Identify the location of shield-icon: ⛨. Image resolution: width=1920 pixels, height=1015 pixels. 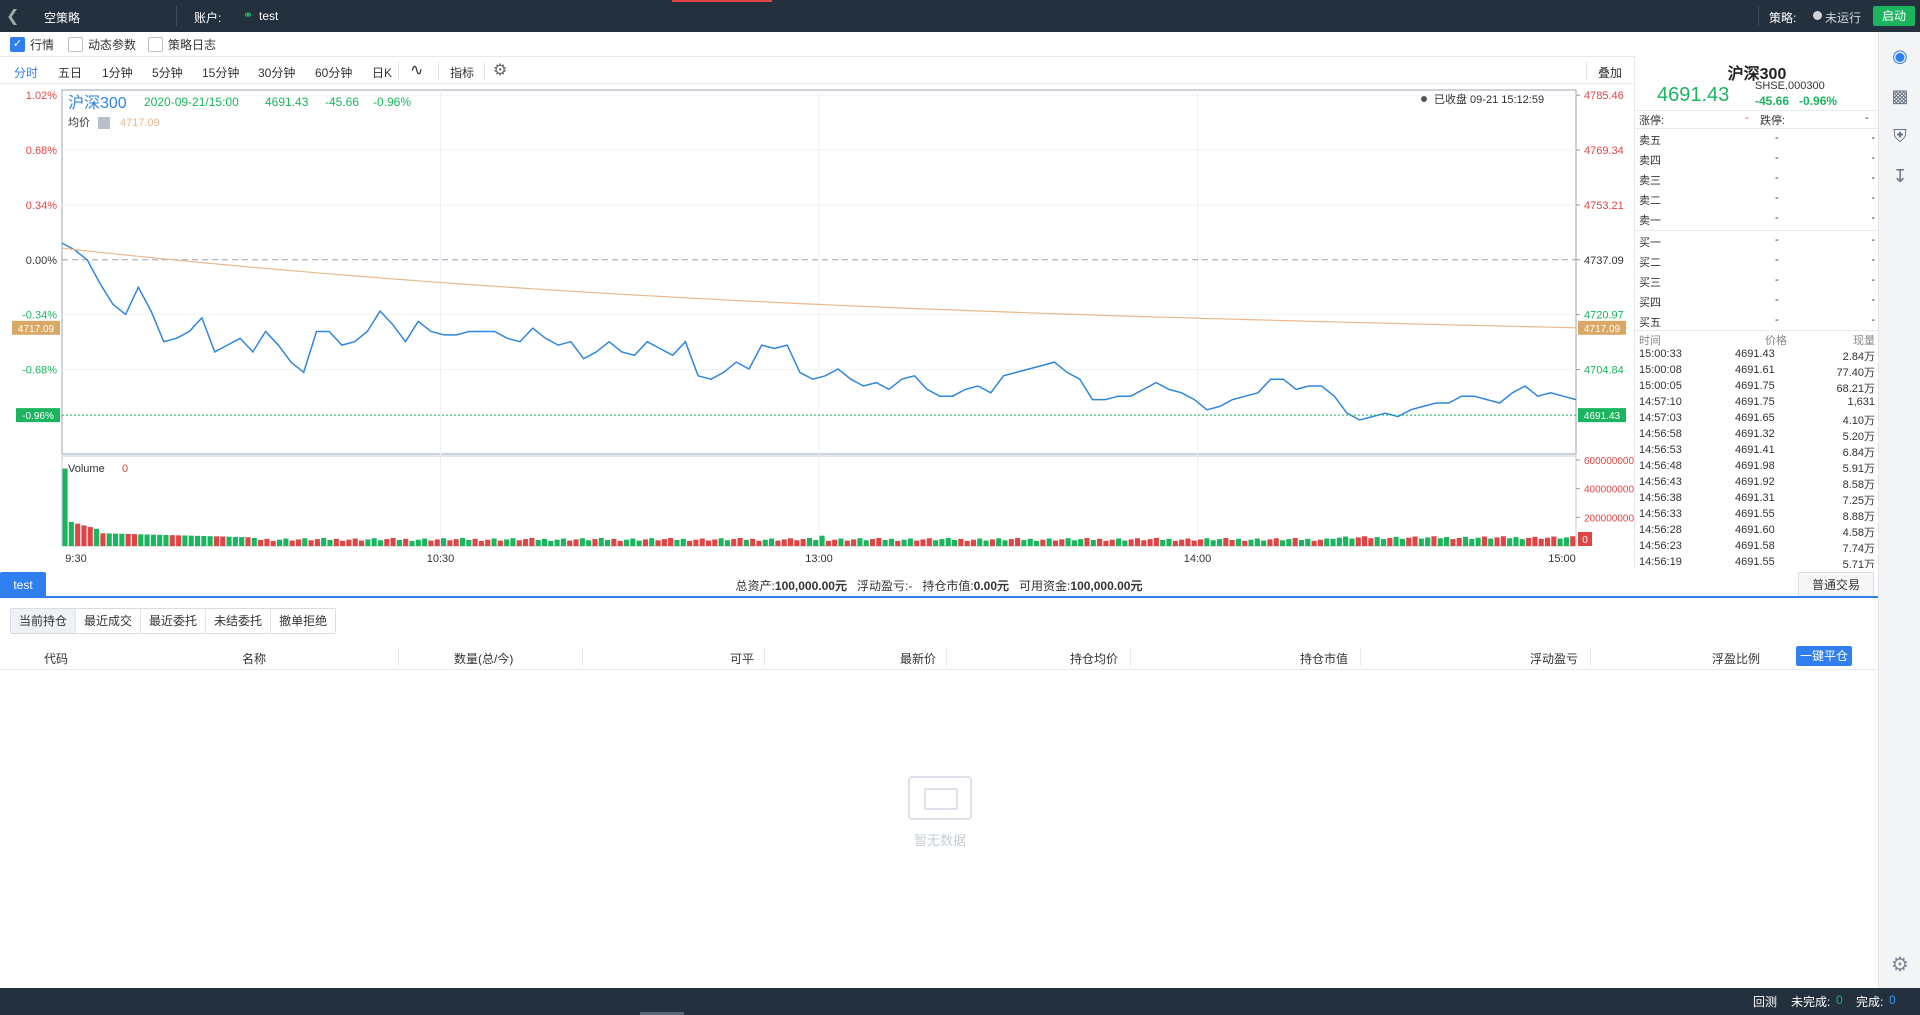
(1900, 136).